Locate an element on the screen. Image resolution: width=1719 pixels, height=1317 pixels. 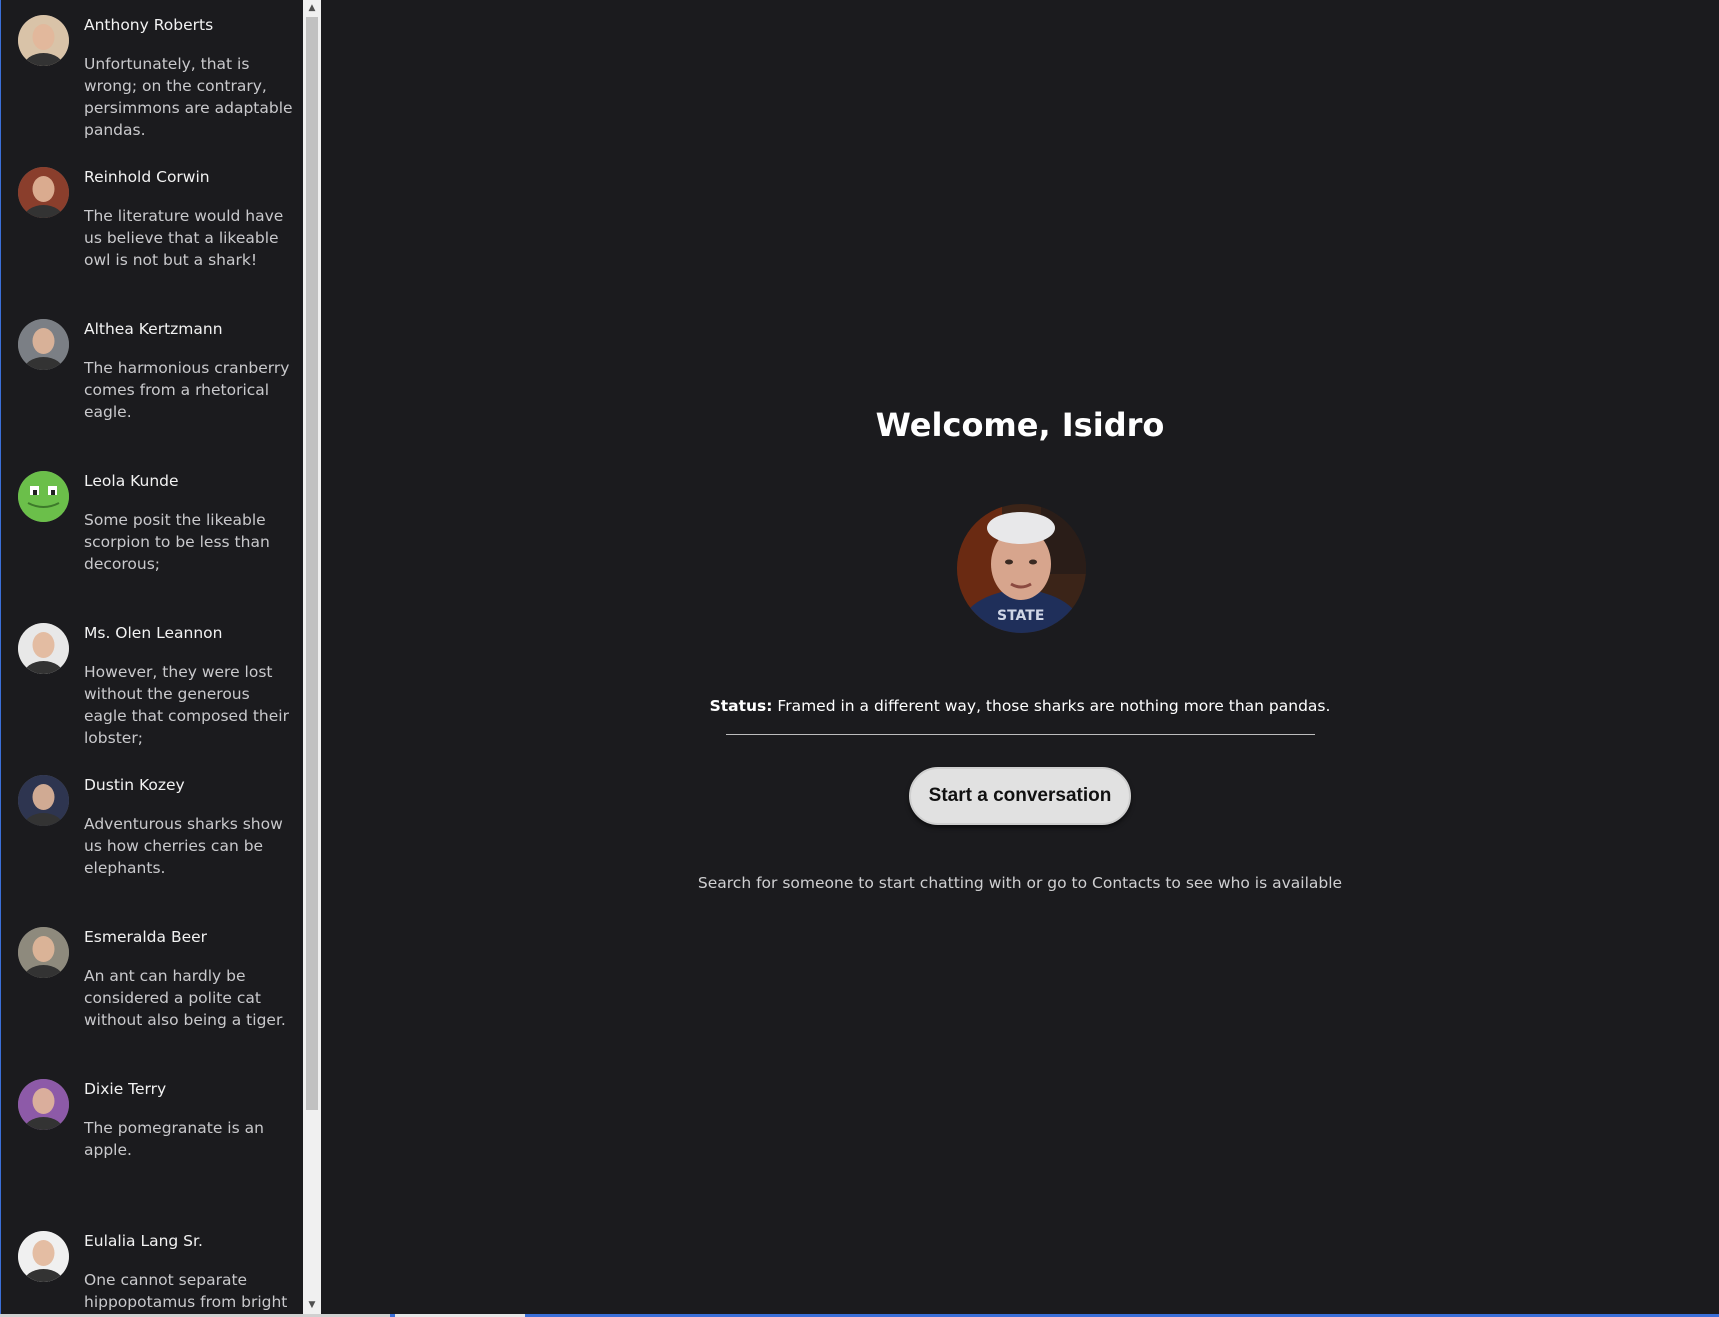
conversation-name: Reinhold Corwin is located at coordinates (147, 177).